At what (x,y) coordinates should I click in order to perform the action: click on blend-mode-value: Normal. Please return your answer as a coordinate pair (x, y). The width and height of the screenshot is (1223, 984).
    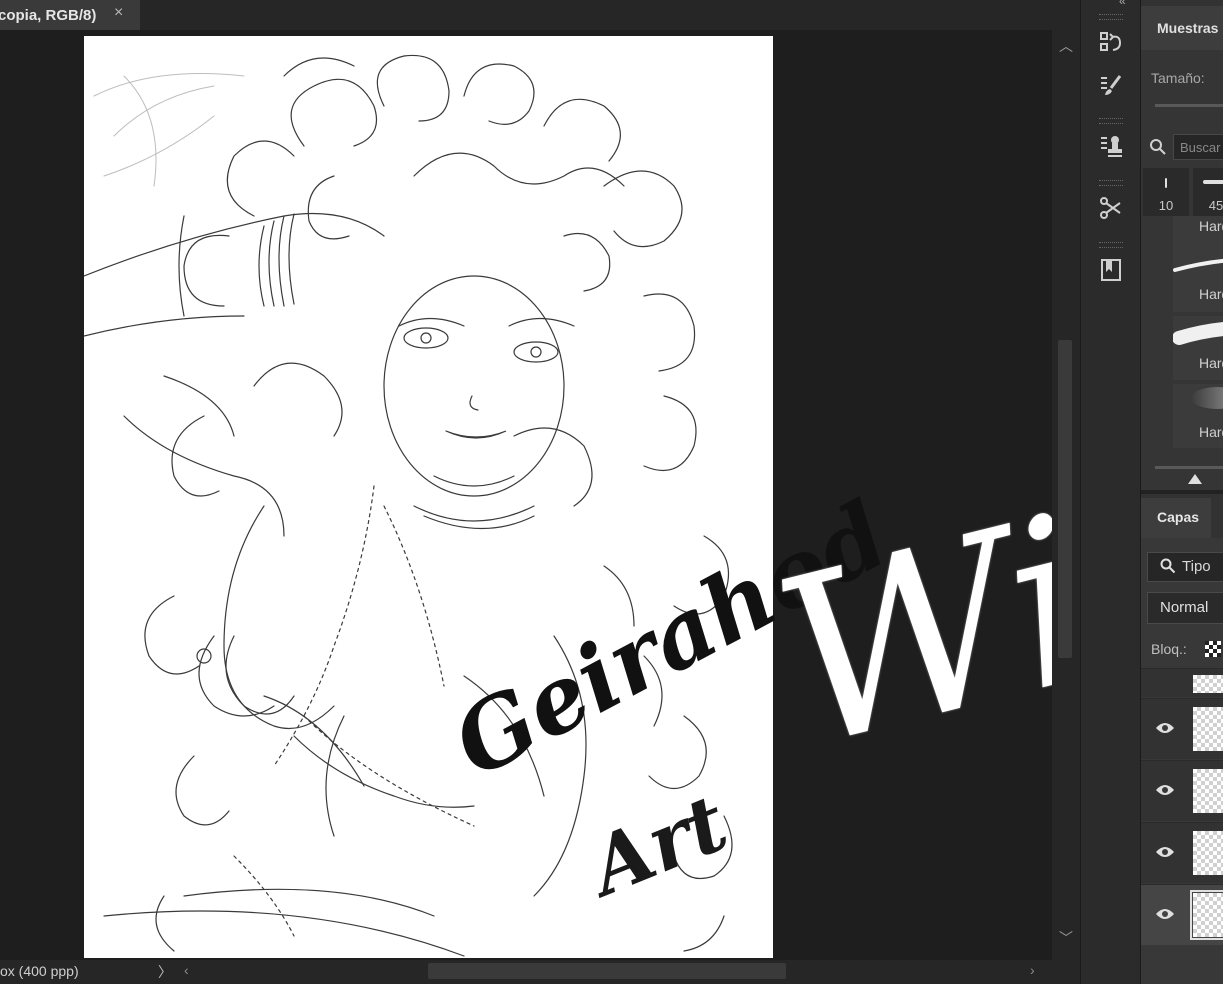
    Looking at the image, I should click on (1184, 607).